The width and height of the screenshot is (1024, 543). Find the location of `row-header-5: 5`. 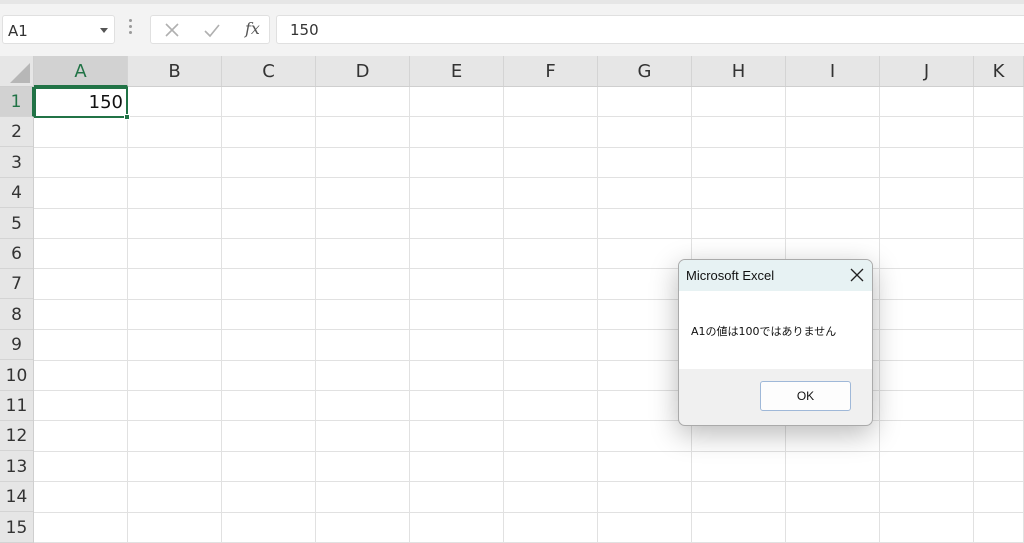

row-header-5: 5 is located at coordinates (16, 224).